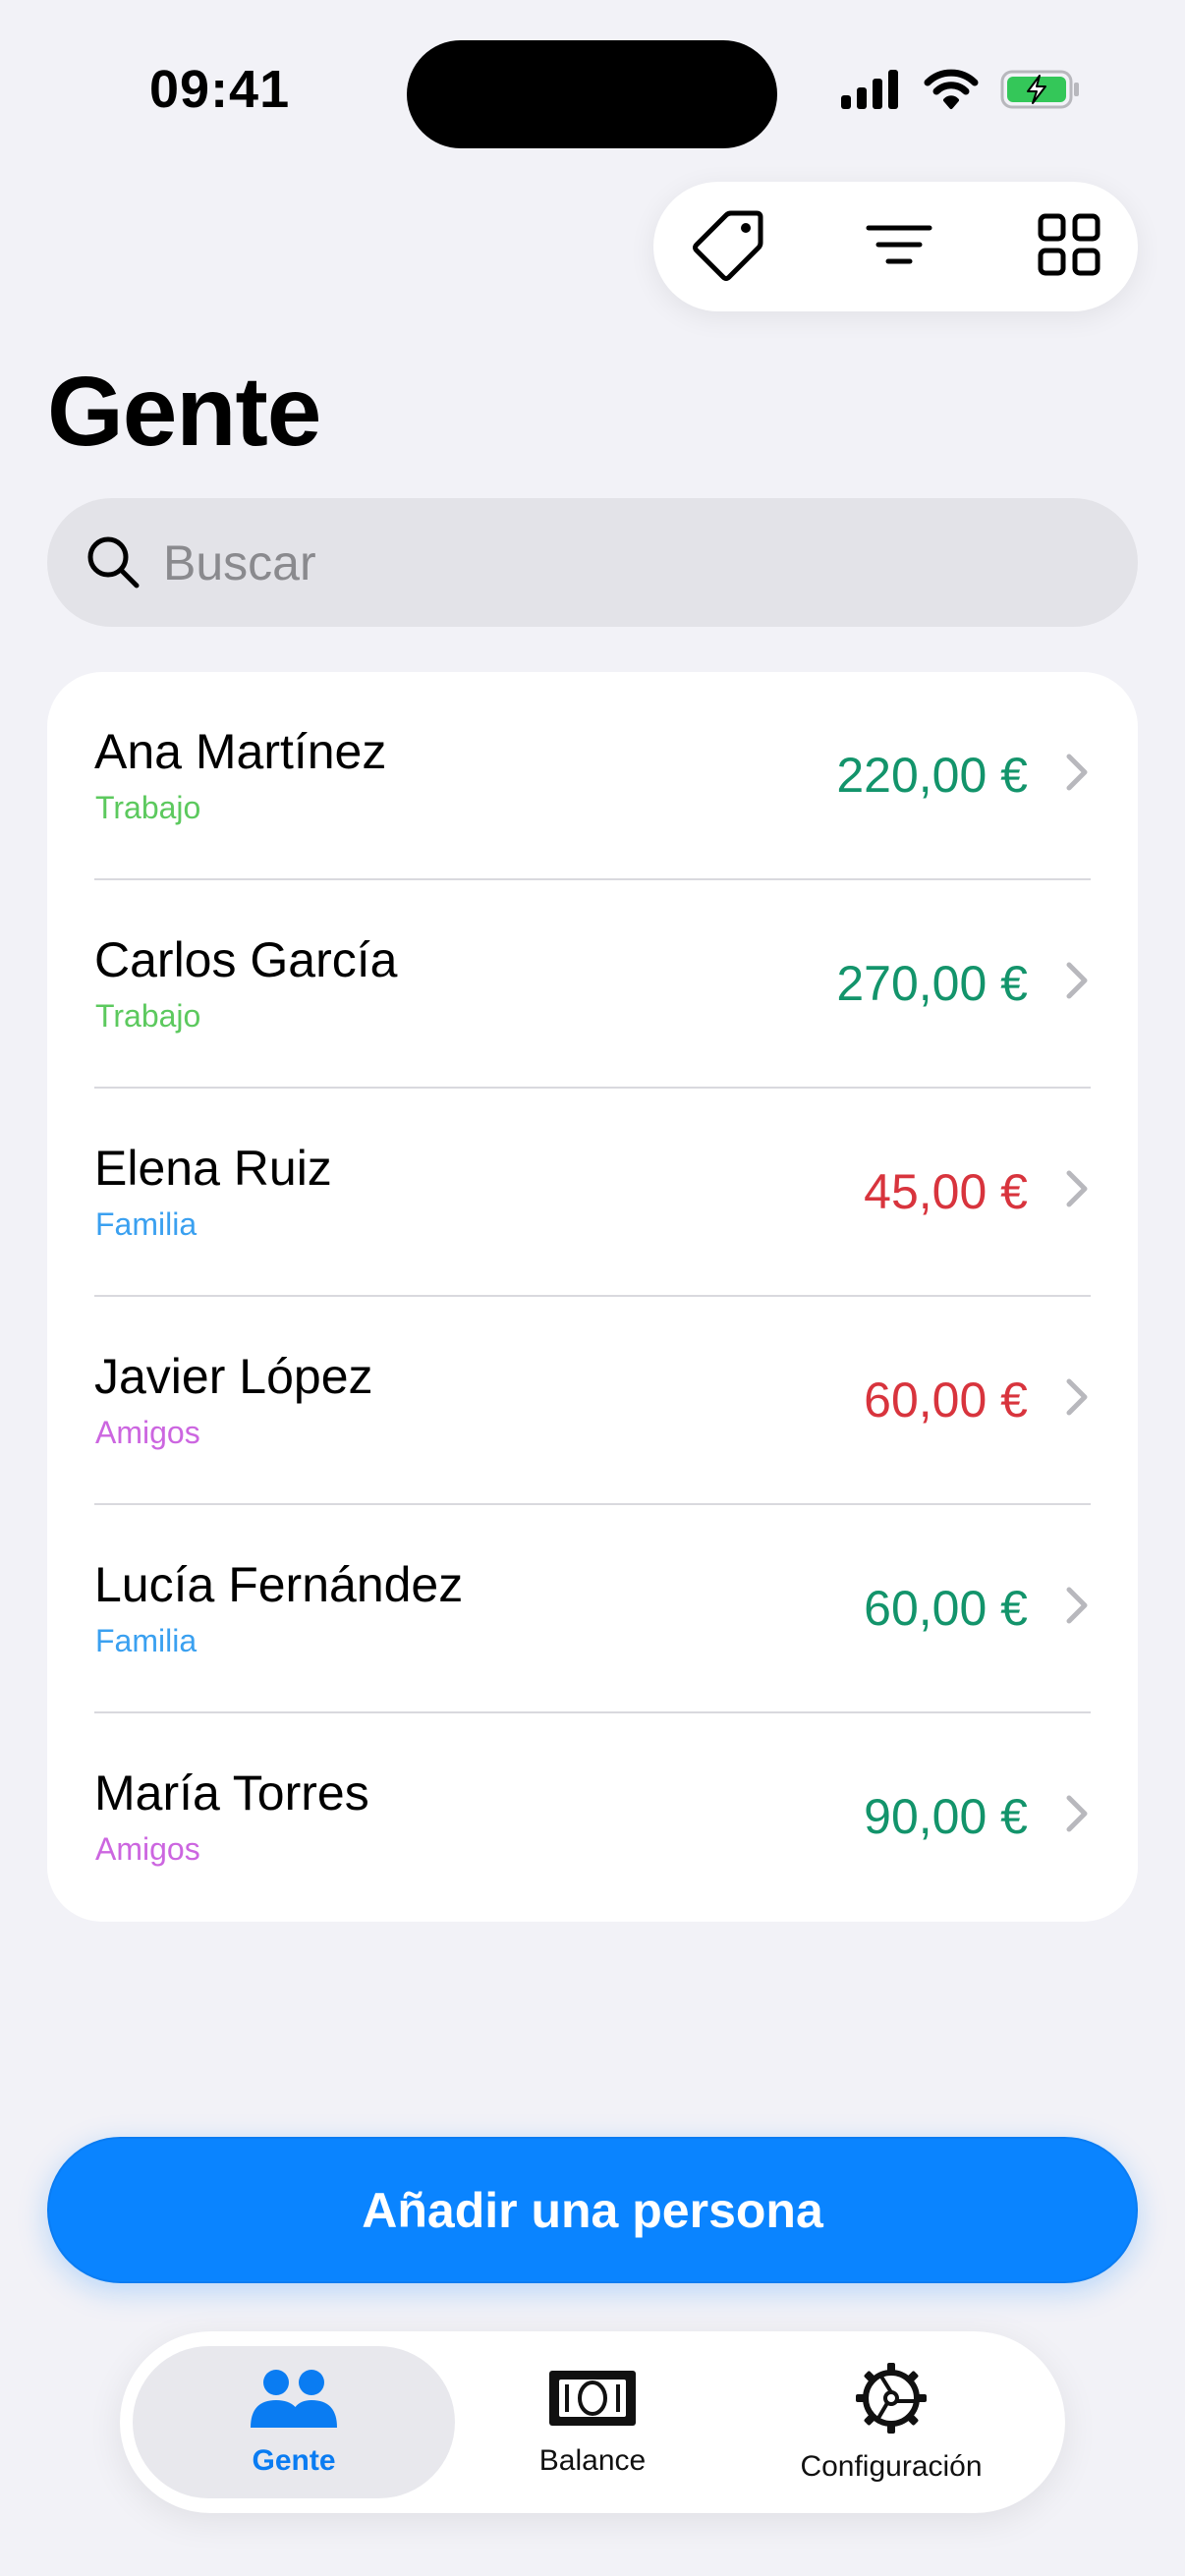 The height and width of the screenshot is (2576, 1185). Describe the element at coordinates (592, 1817) in the screenshot. I see `list-item: María Torres Amigos 90,00 €` at that location.